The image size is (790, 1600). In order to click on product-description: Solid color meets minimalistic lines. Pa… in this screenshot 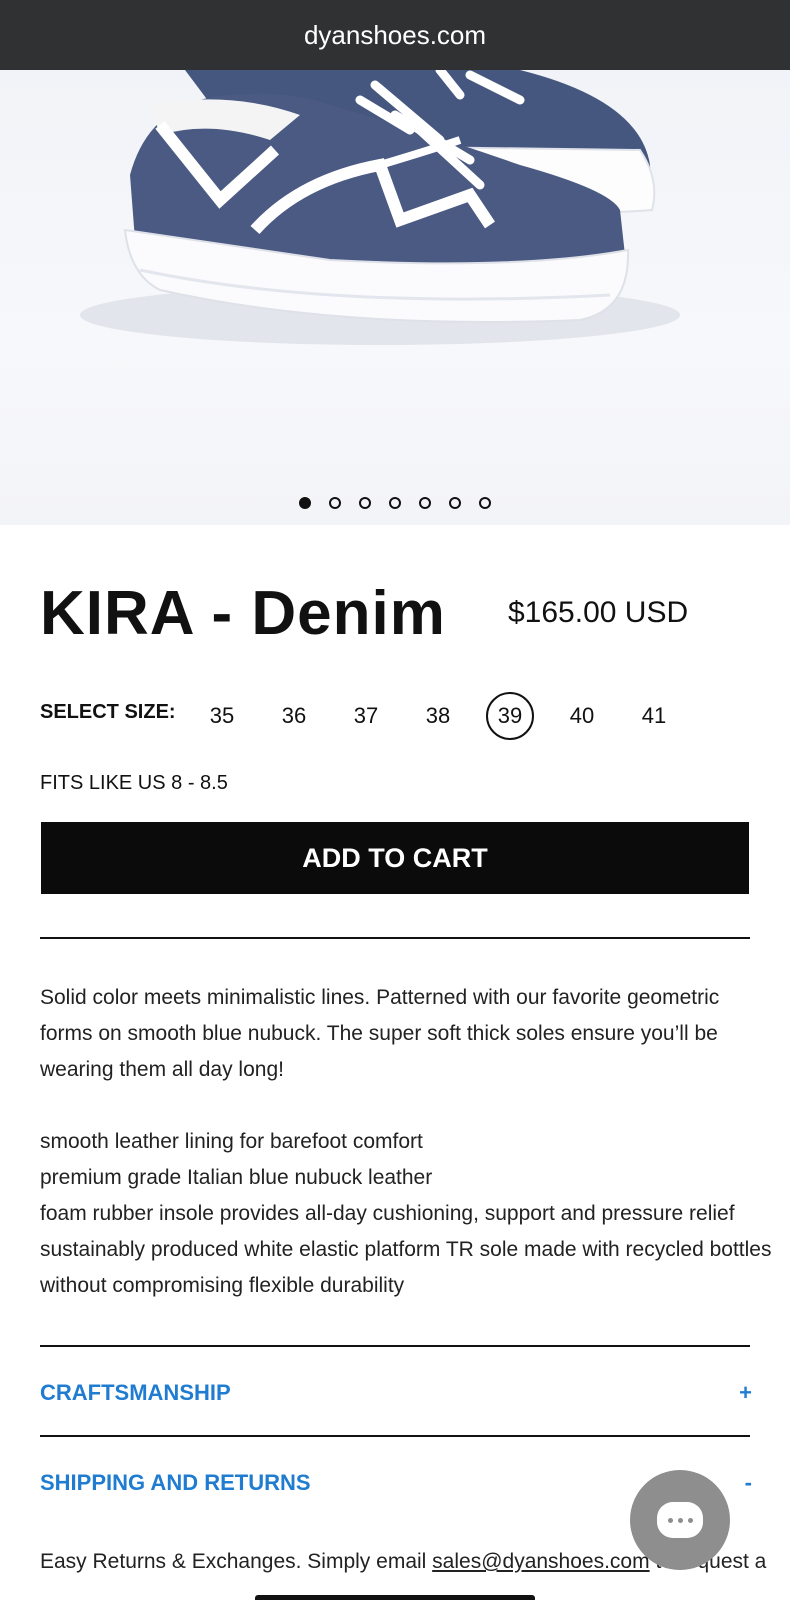, I will do `click(400, 1034)`.